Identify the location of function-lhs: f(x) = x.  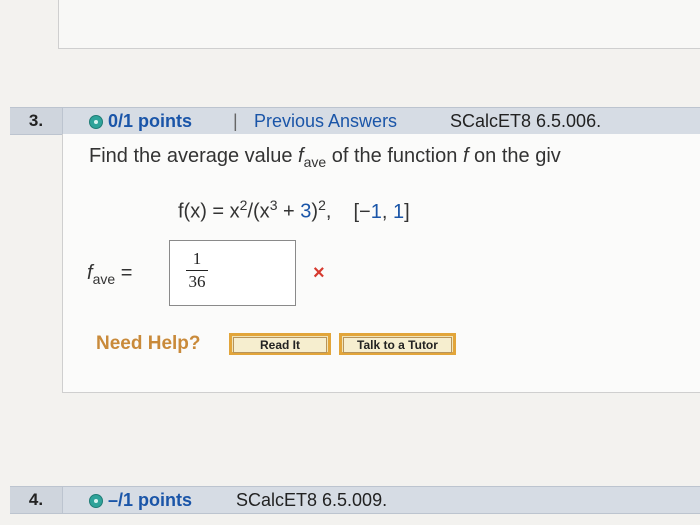
(209, 211).